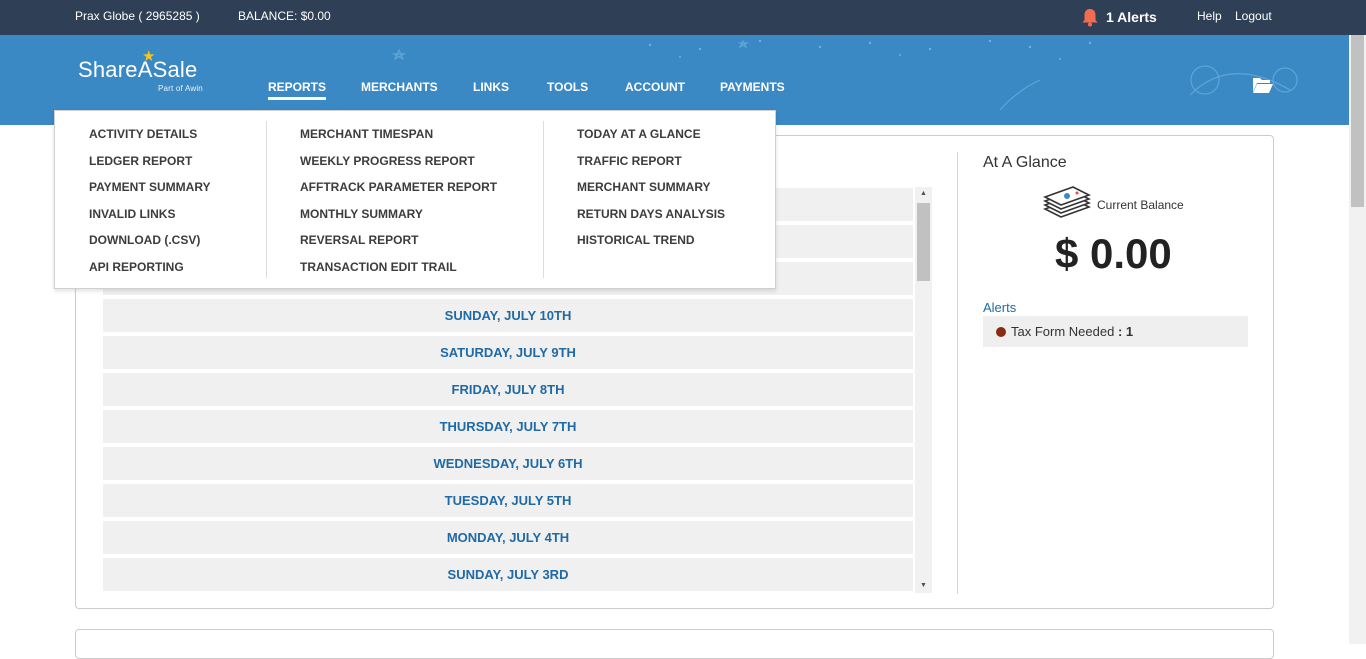 Image resolution: width=1366 pixels, height=659 pixels. Describe the element at coordinates (1140, 205) in the screenshot. I see `current-balance-label: Current Balance` at that location.